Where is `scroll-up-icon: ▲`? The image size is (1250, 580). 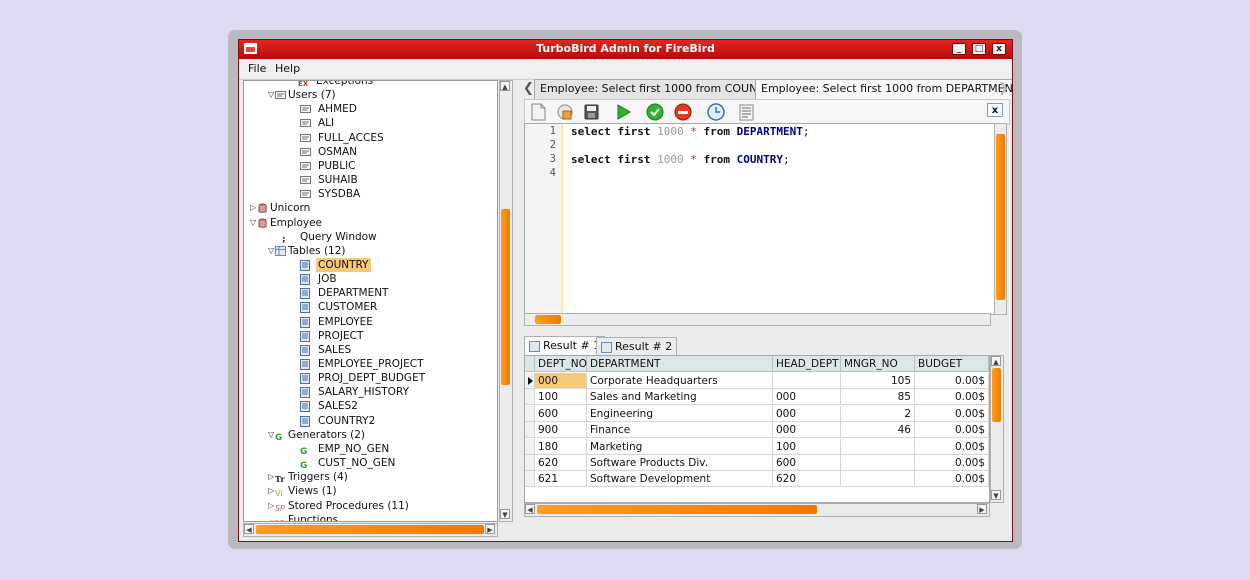
scroll-up-icon: ▲ is located at coordinates (996, 361).